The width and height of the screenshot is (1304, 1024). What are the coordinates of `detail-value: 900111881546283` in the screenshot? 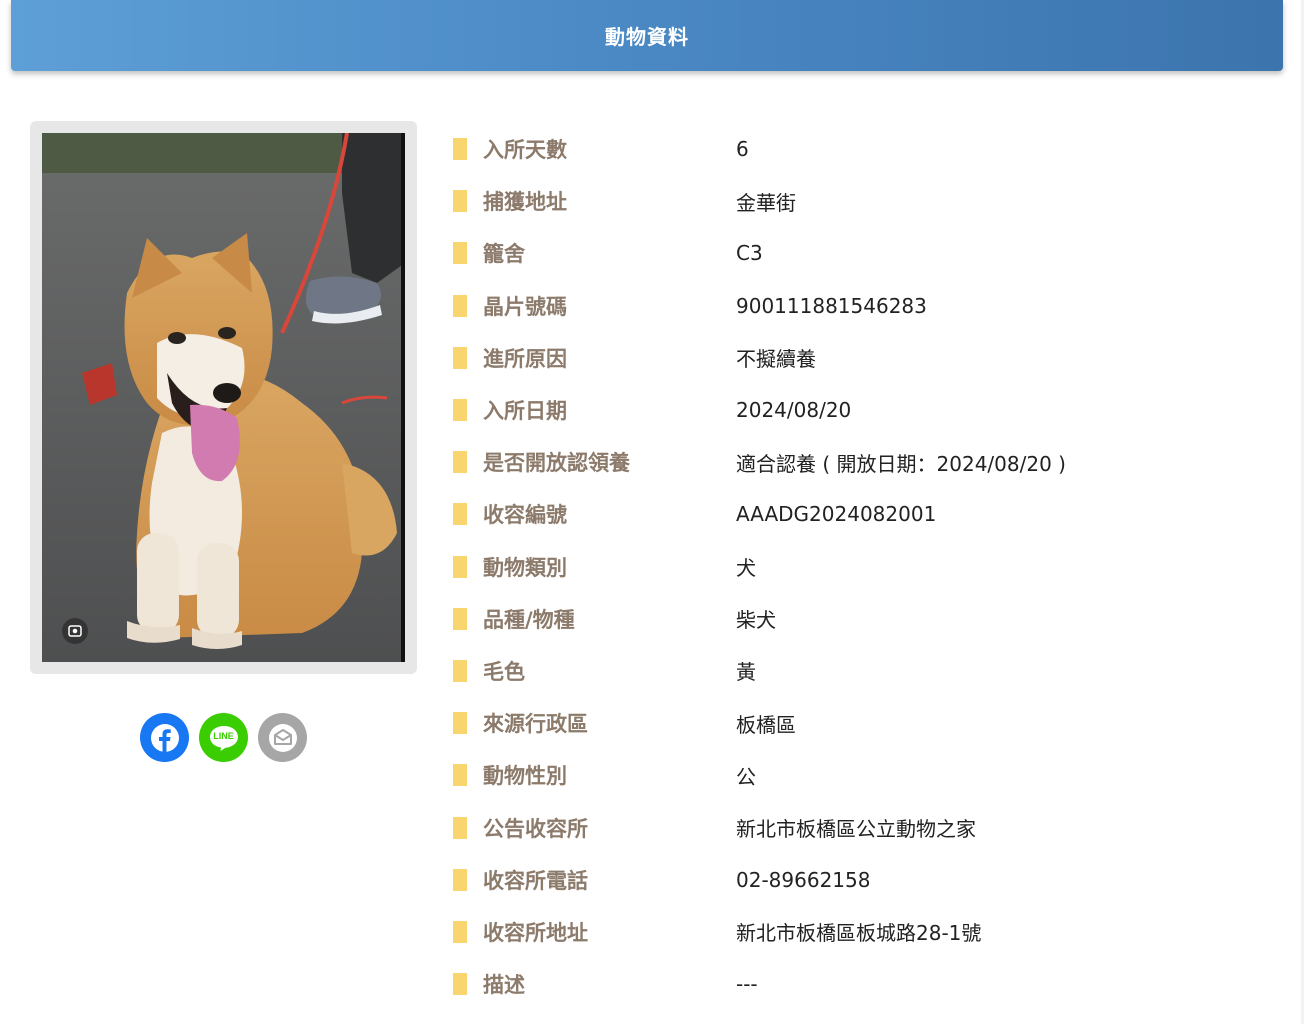 It's located at (831, 305).